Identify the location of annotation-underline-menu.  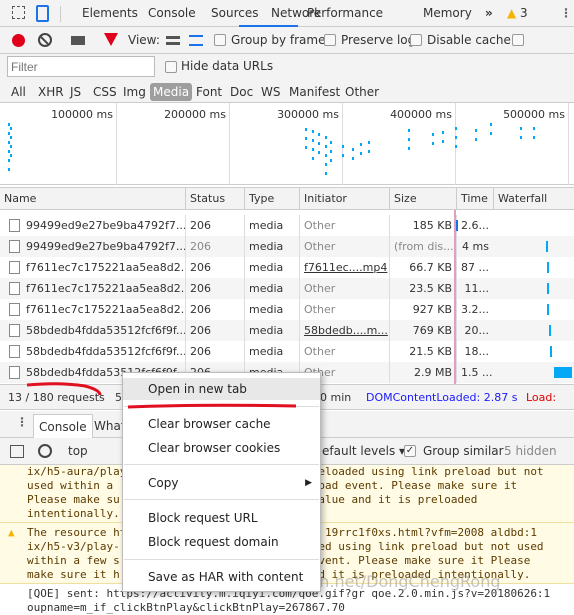
(212, 406).